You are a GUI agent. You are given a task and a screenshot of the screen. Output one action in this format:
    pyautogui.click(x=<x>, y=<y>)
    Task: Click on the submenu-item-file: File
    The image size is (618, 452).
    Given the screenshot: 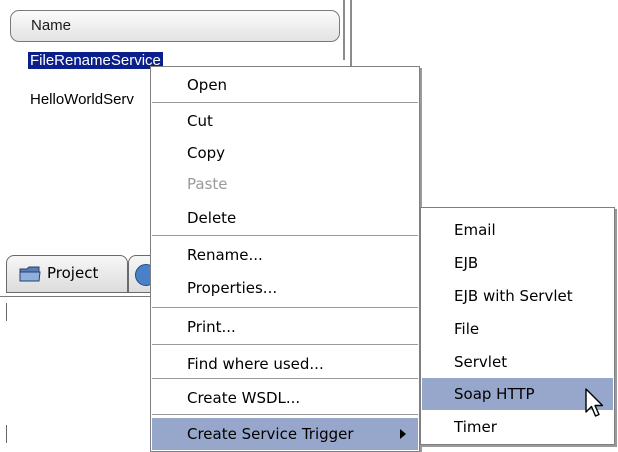 What is the action you would take?
    pyautogui.click(x=517, y=329)
    